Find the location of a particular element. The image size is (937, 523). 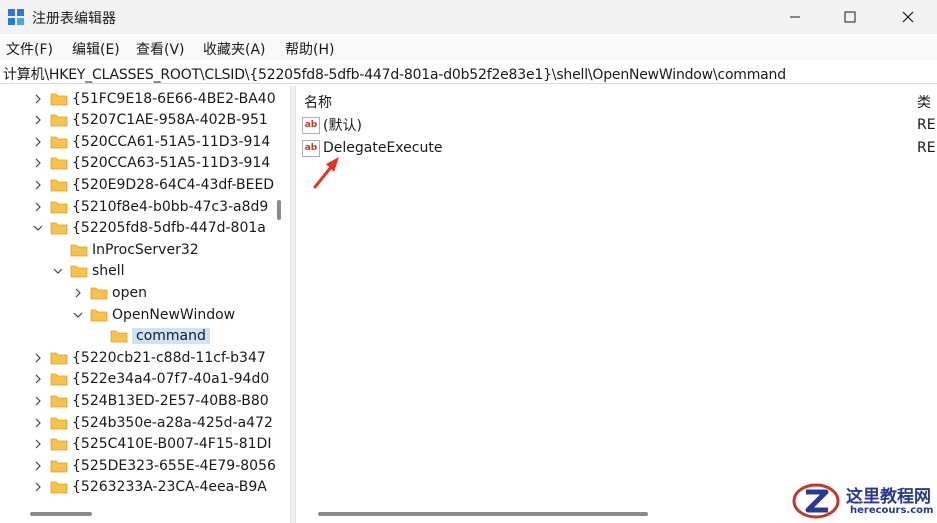

tree-item-label: {520E9D28-64C4-43df-BEED is located at coordinates (173, 184).